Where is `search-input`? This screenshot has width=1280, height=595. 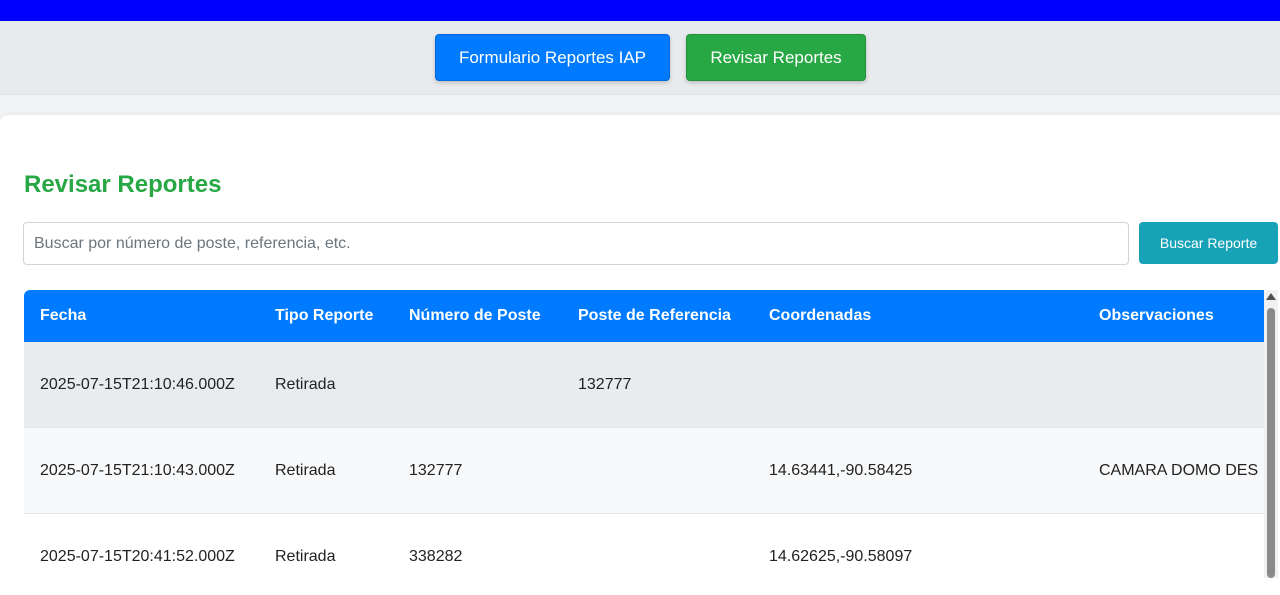
search-input is located at coordinates (576, 243).